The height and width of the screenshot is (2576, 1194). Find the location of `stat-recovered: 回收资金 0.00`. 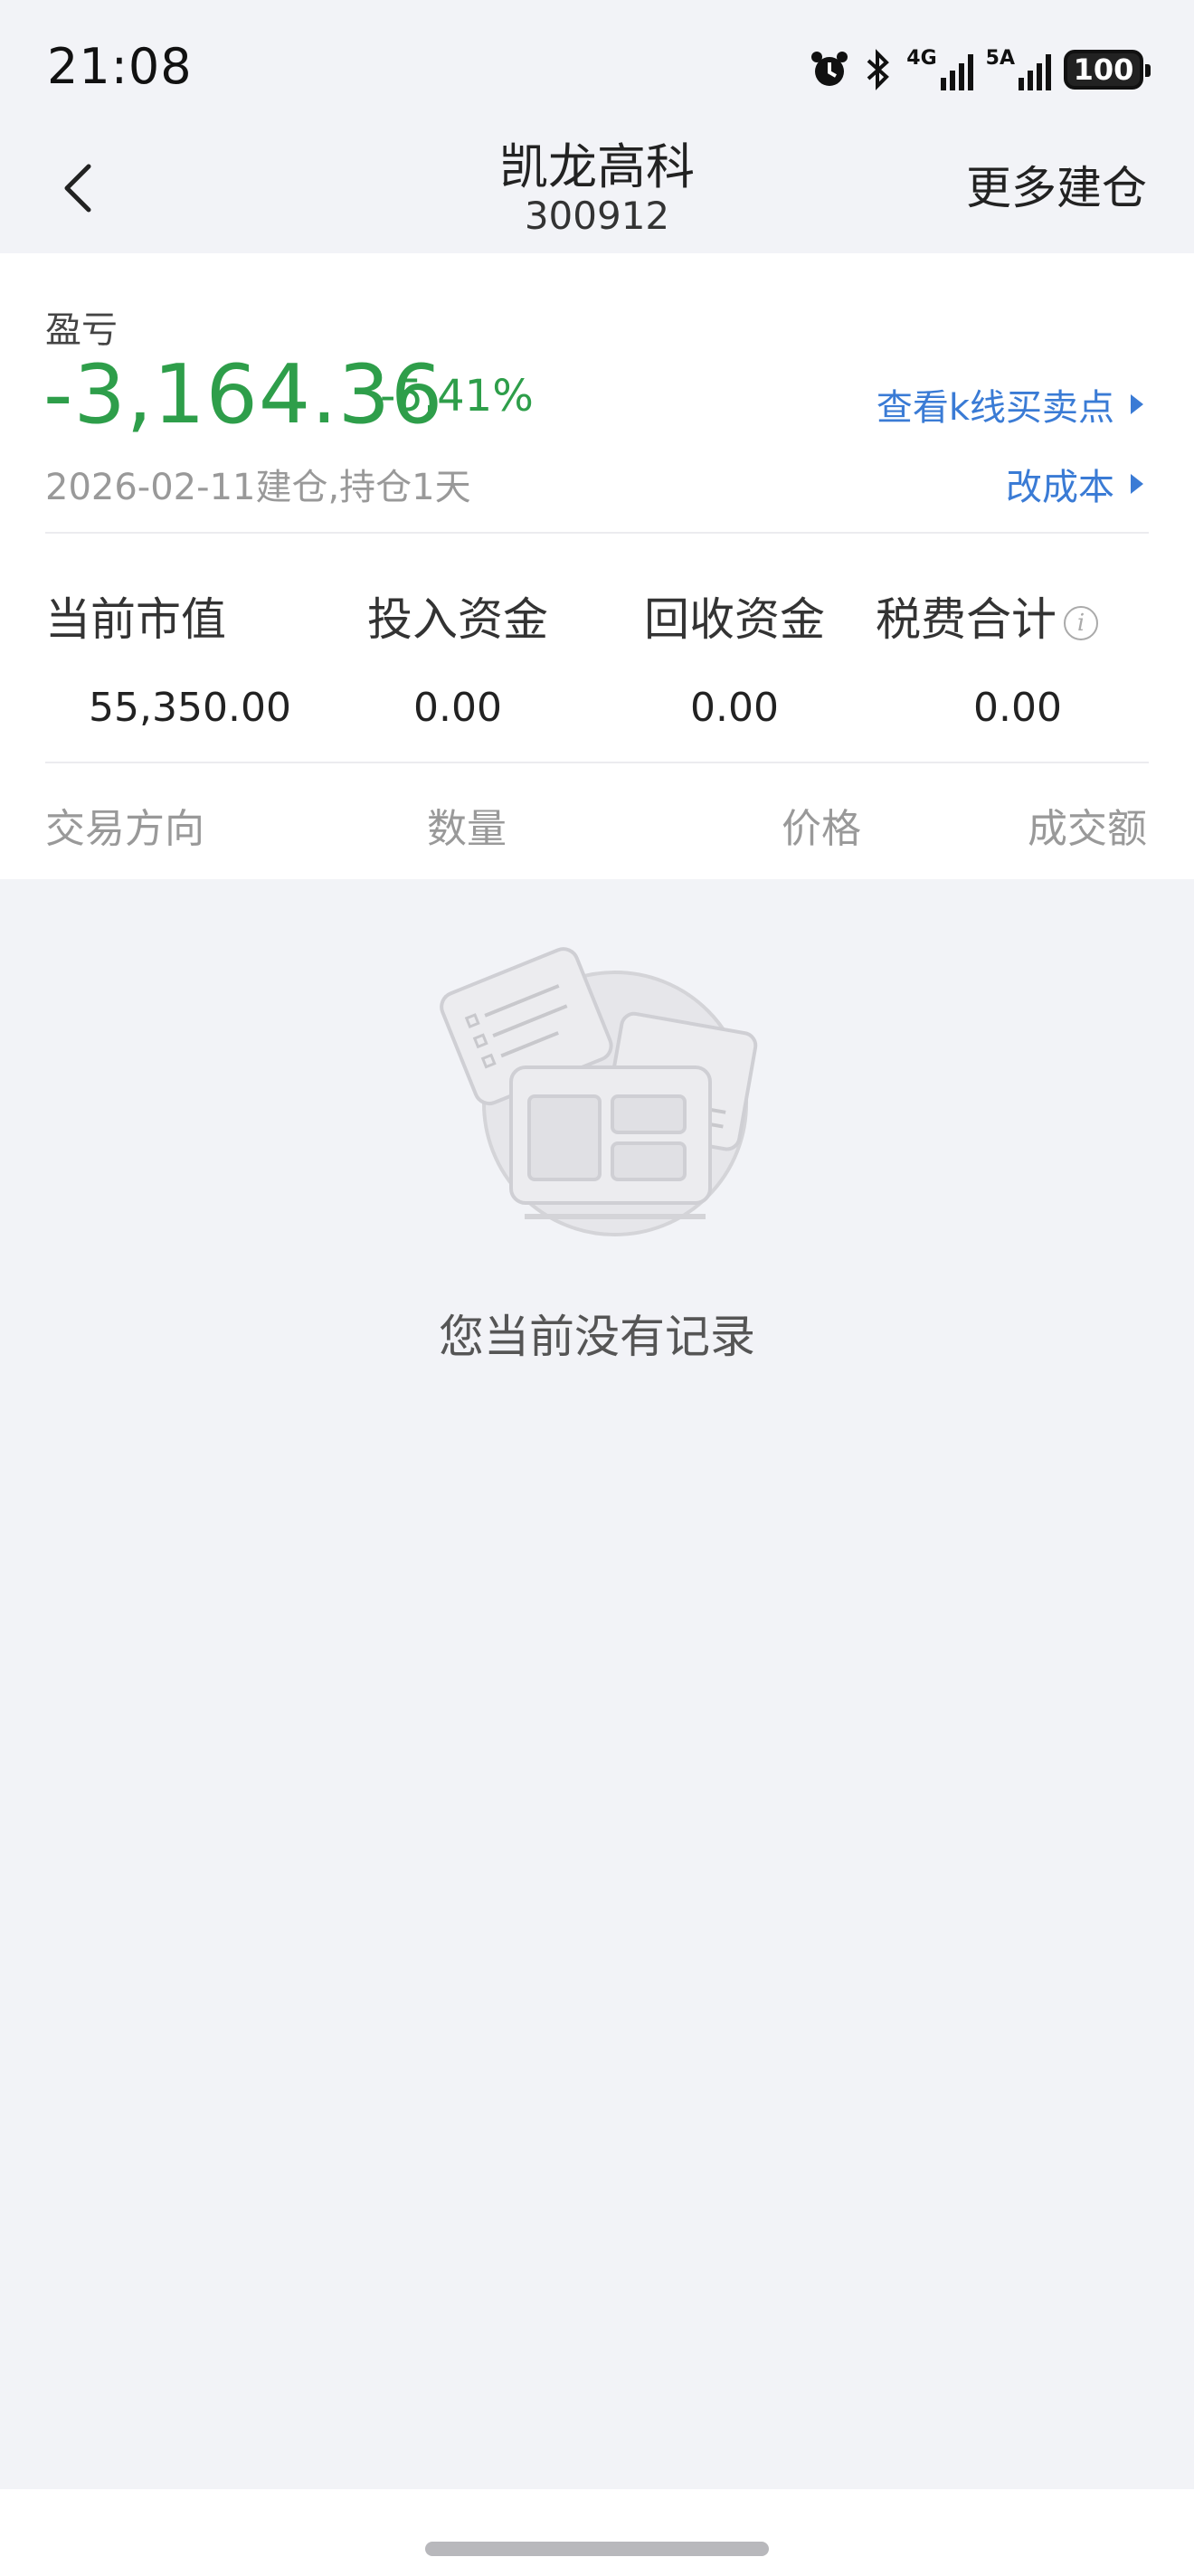

stat-recovered: 回收资金 0.00 is located at coordinates (734, 657).